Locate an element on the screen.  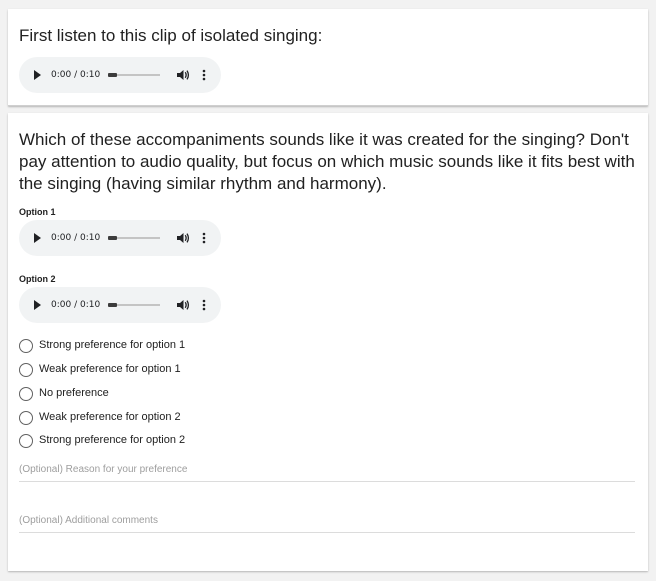
option-2-audio-player: 0:00 / 0:10 is located at coordinates (120, 305).